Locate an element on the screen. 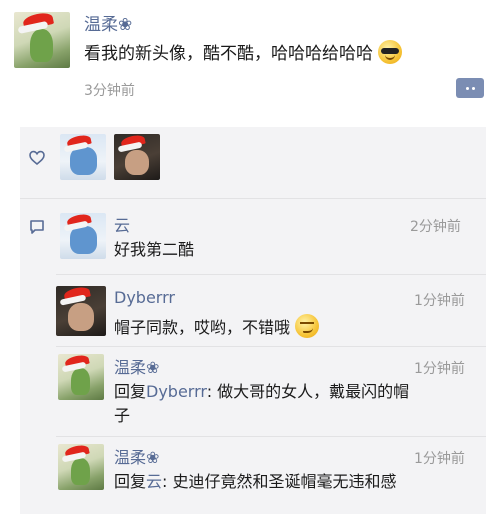  comment-author: 云 is located at coordinates (122, 224).